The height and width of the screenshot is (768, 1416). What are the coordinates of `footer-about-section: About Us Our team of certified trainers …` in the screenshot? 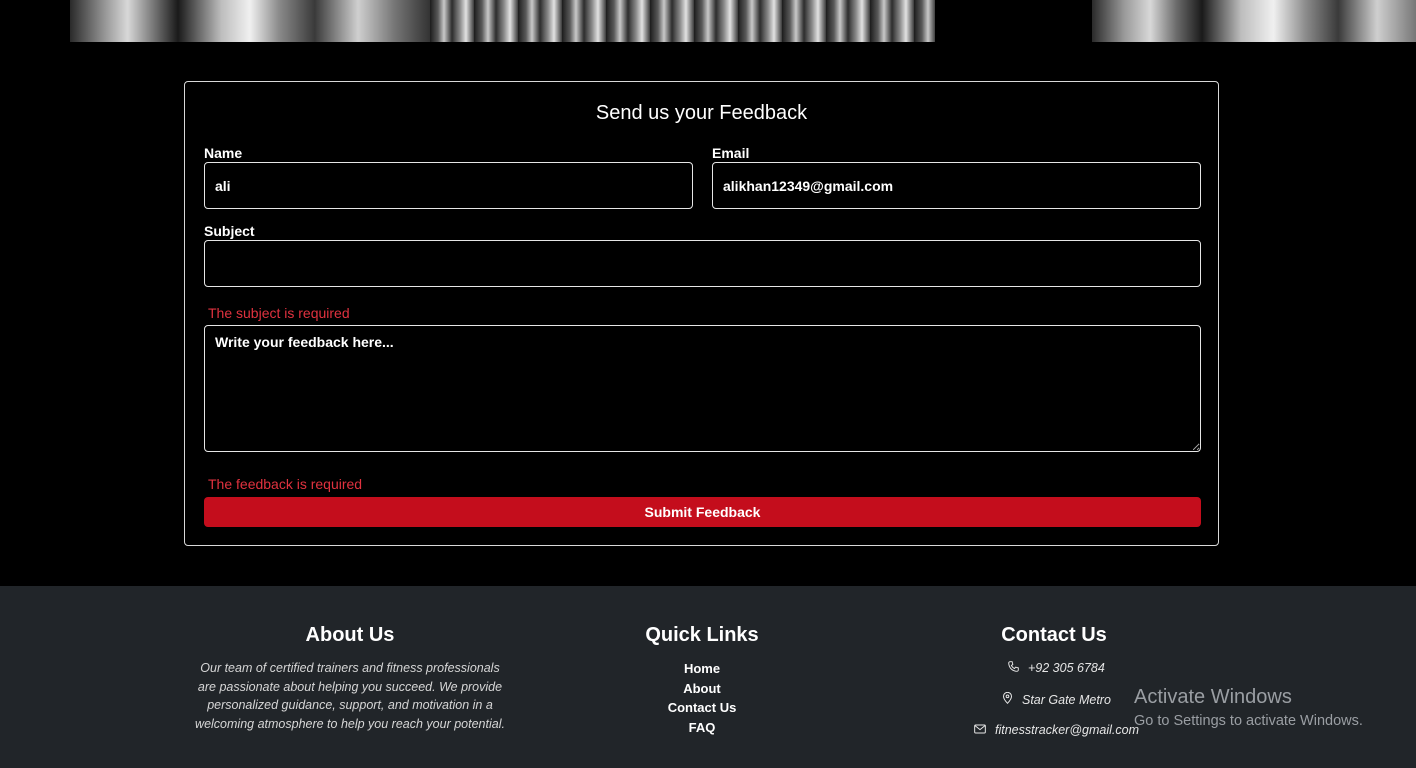 It's located at (350, 678).